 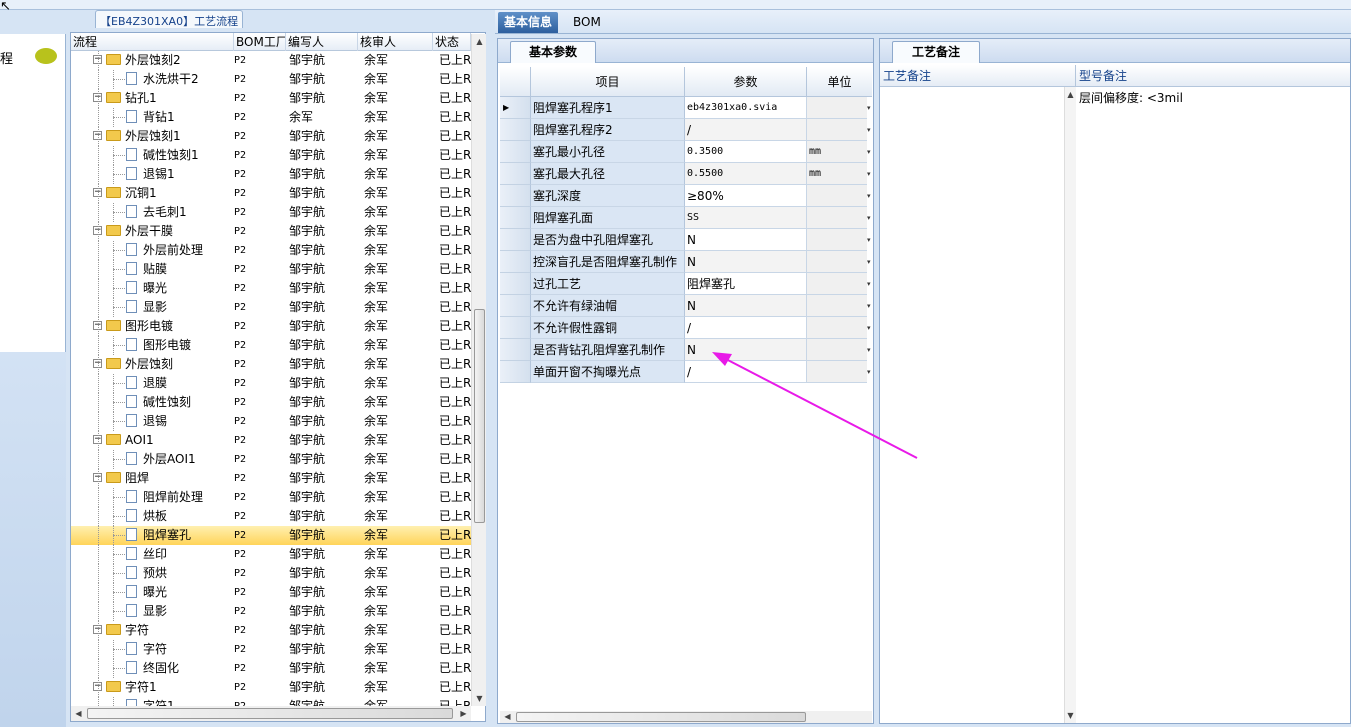 I want to click on tree-row: 丝印 P2 邹宇航 余军 已上R, so click(x=271, y=554).